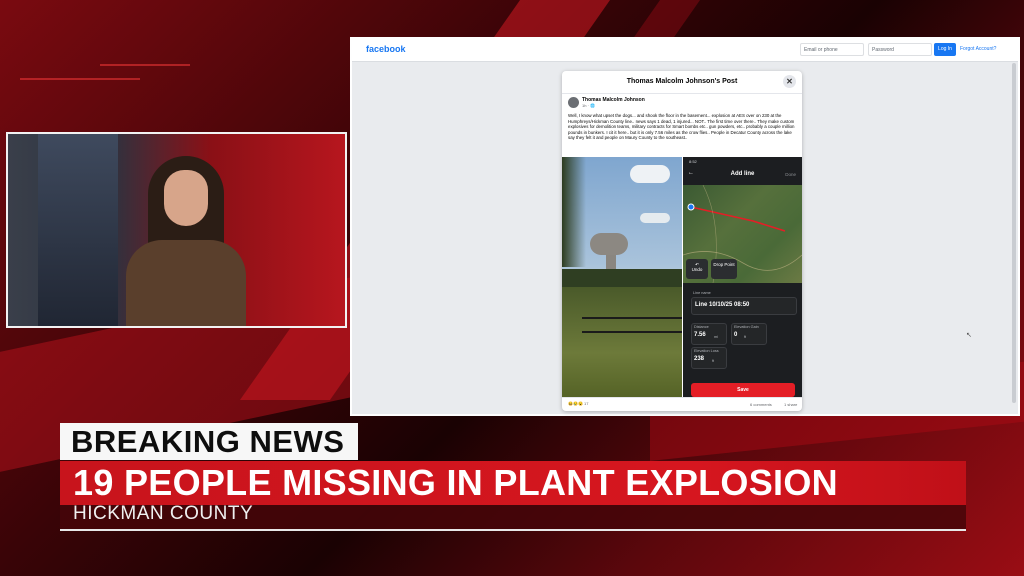  Describe the element at coordinates (701, 327) in the screenshot. I see `distance-label: Distance` at that location.